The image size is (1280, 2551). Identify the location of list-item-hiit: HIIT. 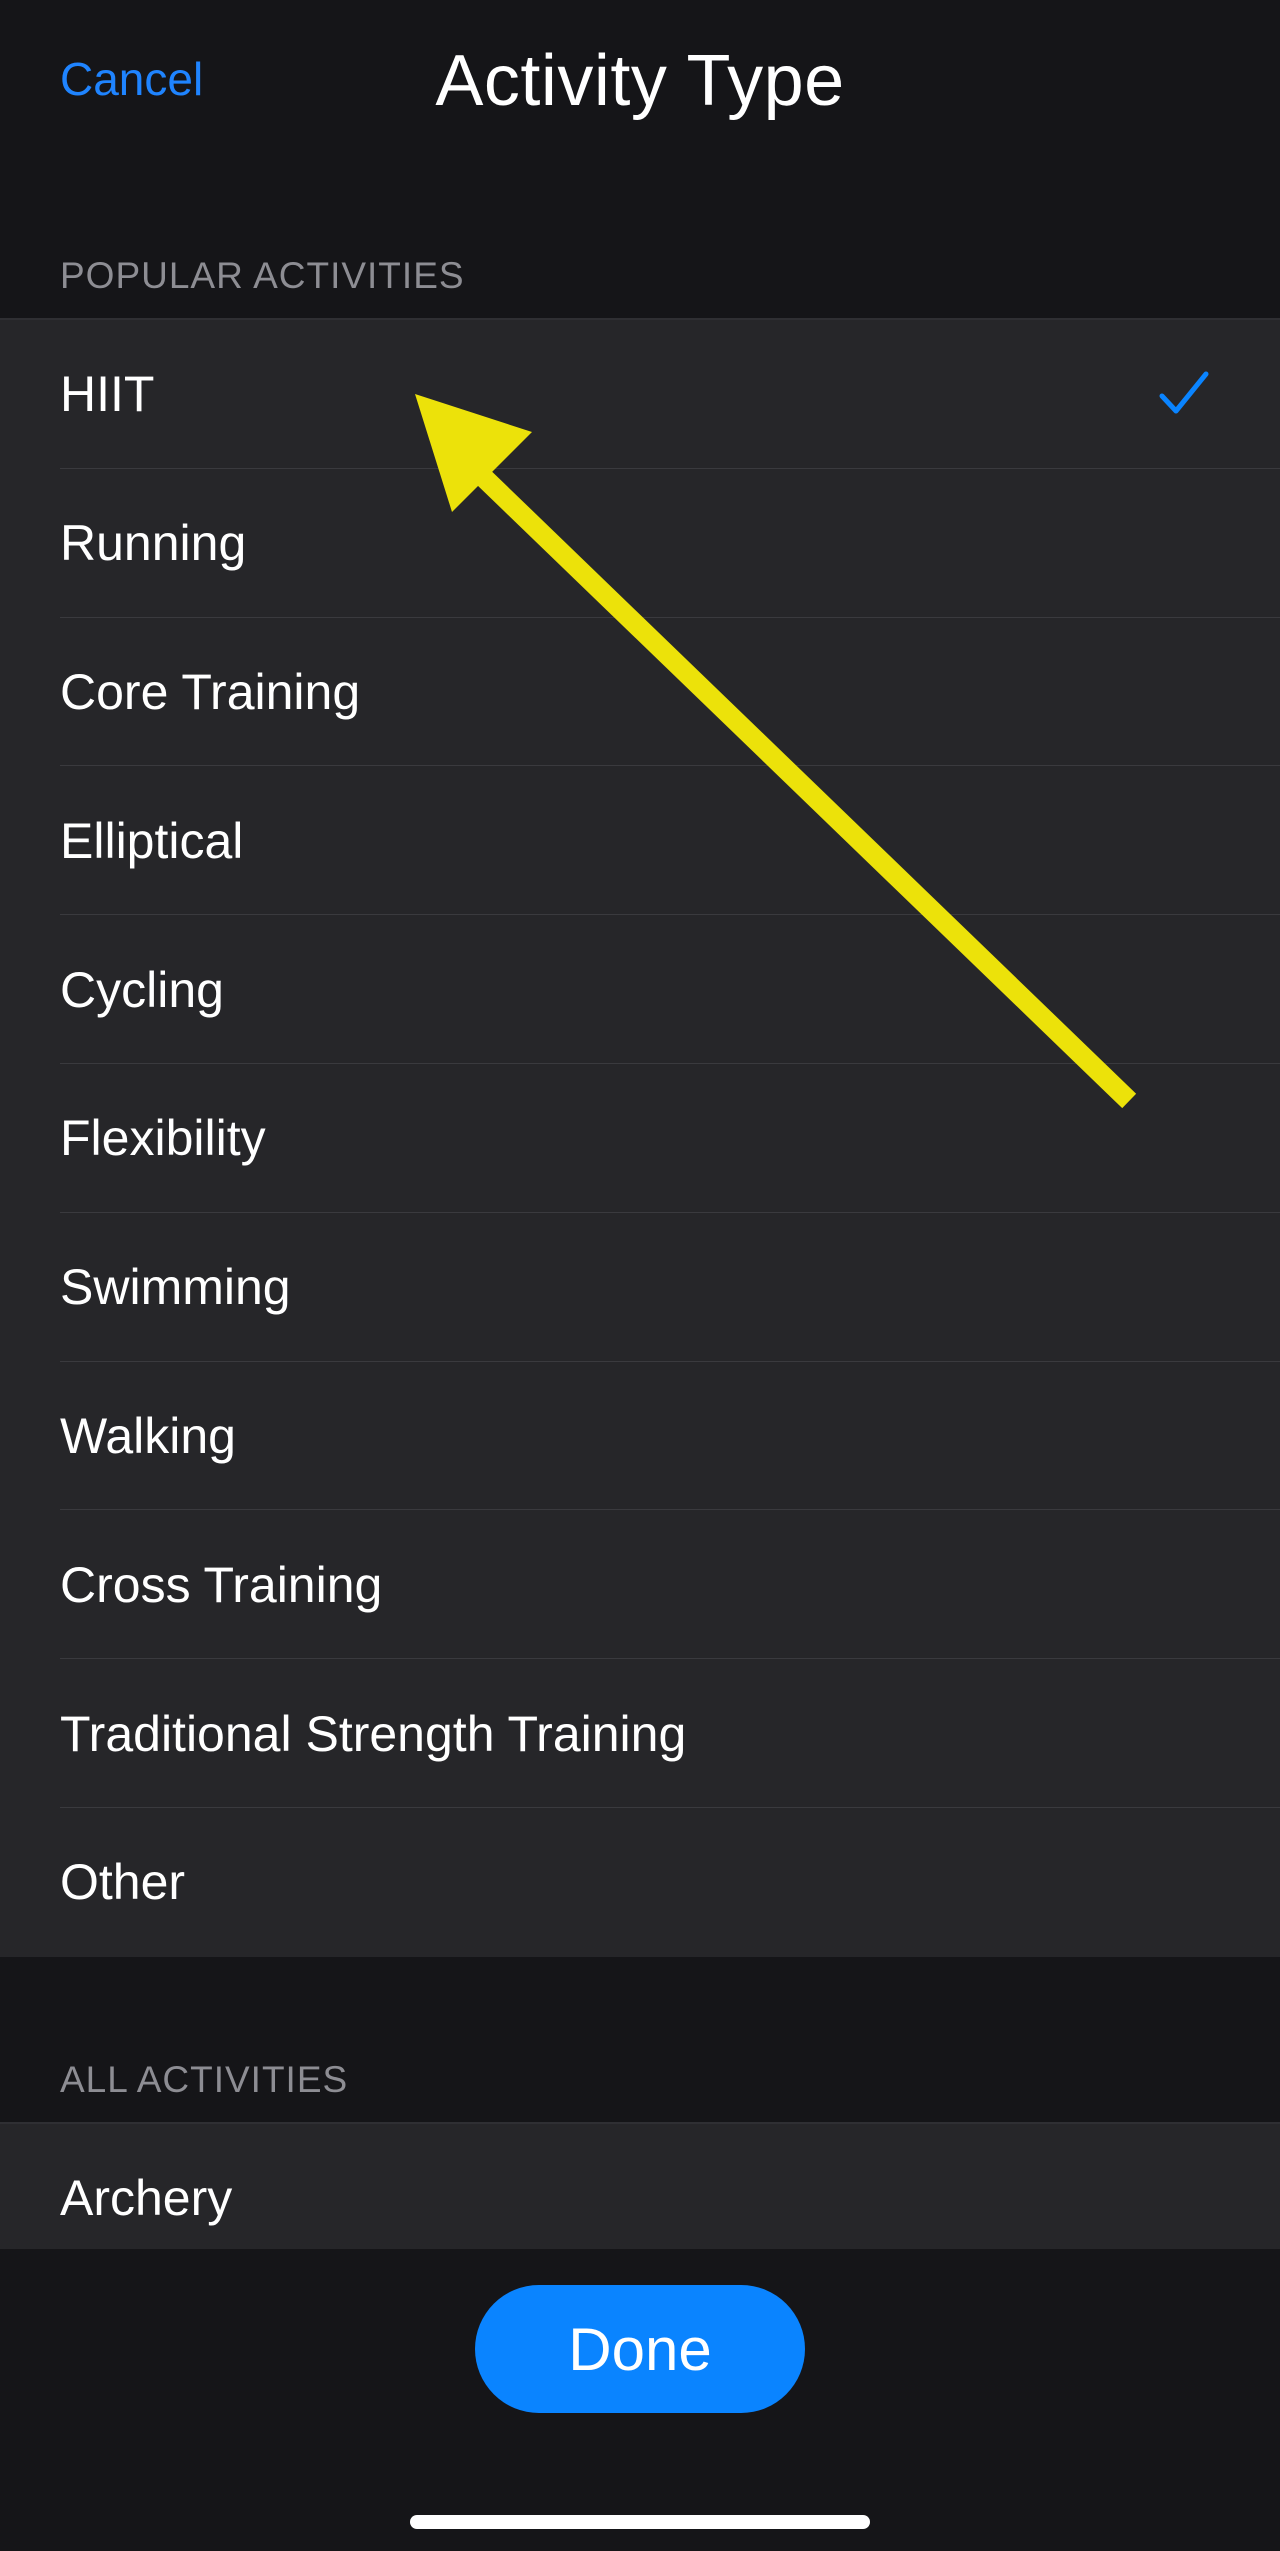
(640, 394).